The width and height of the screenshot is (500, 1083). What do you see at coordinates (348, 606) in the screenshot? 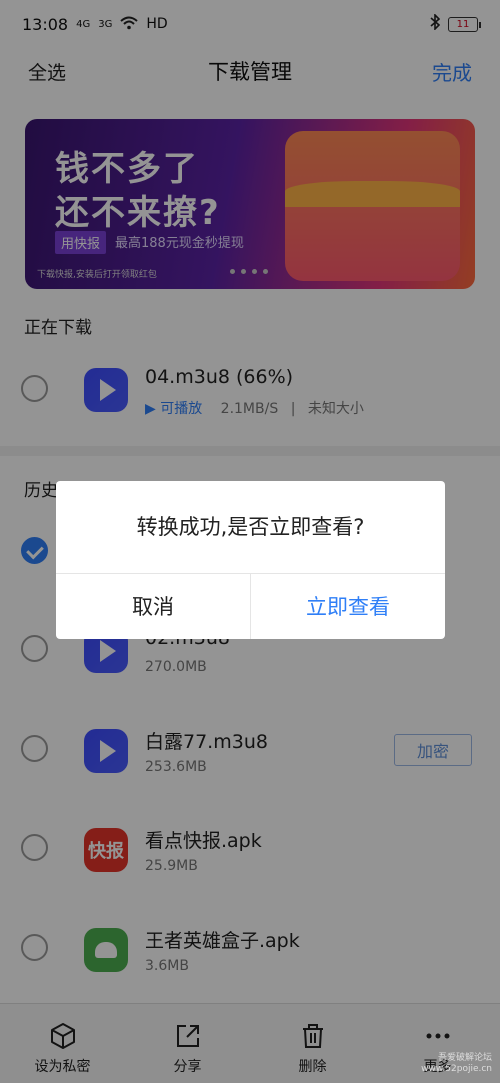
I see `view-now-button: 立即查看` at bounding box center [348, 606].